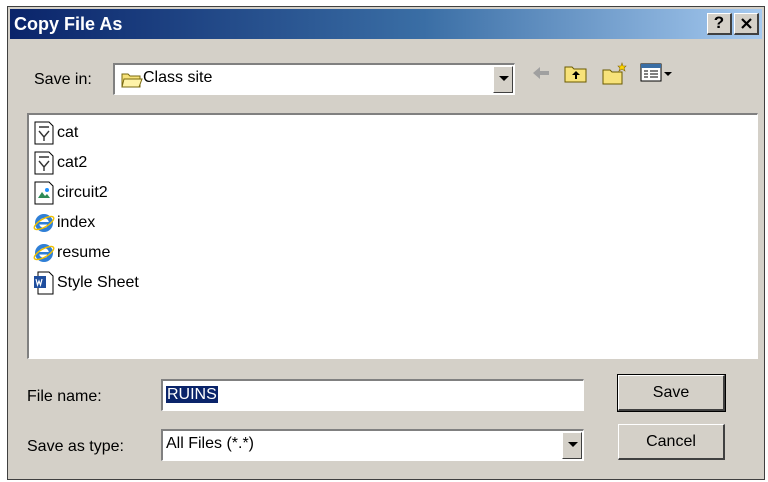 The width and height of the screenshot is (768, 482). I want to click on list-item: circuit2, so click(70, 193).